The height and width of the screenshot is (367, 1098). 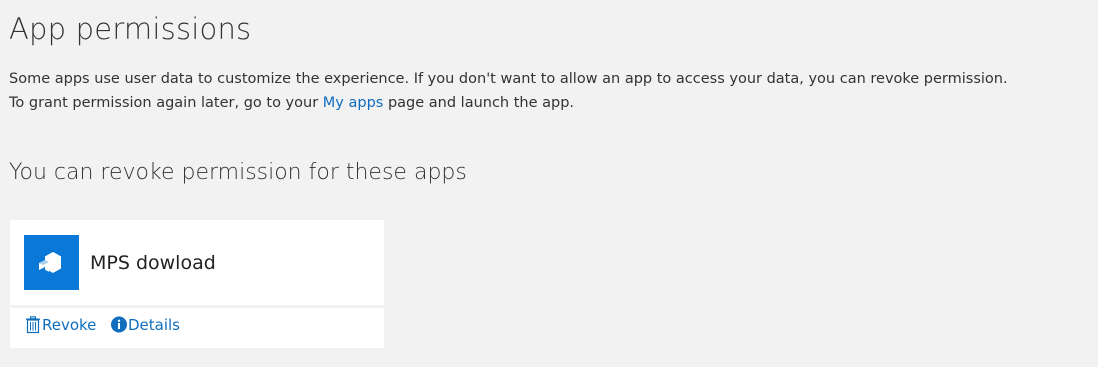 I want to click on section-title: You can revoke permission for these apps, so click(x=238, y=172).